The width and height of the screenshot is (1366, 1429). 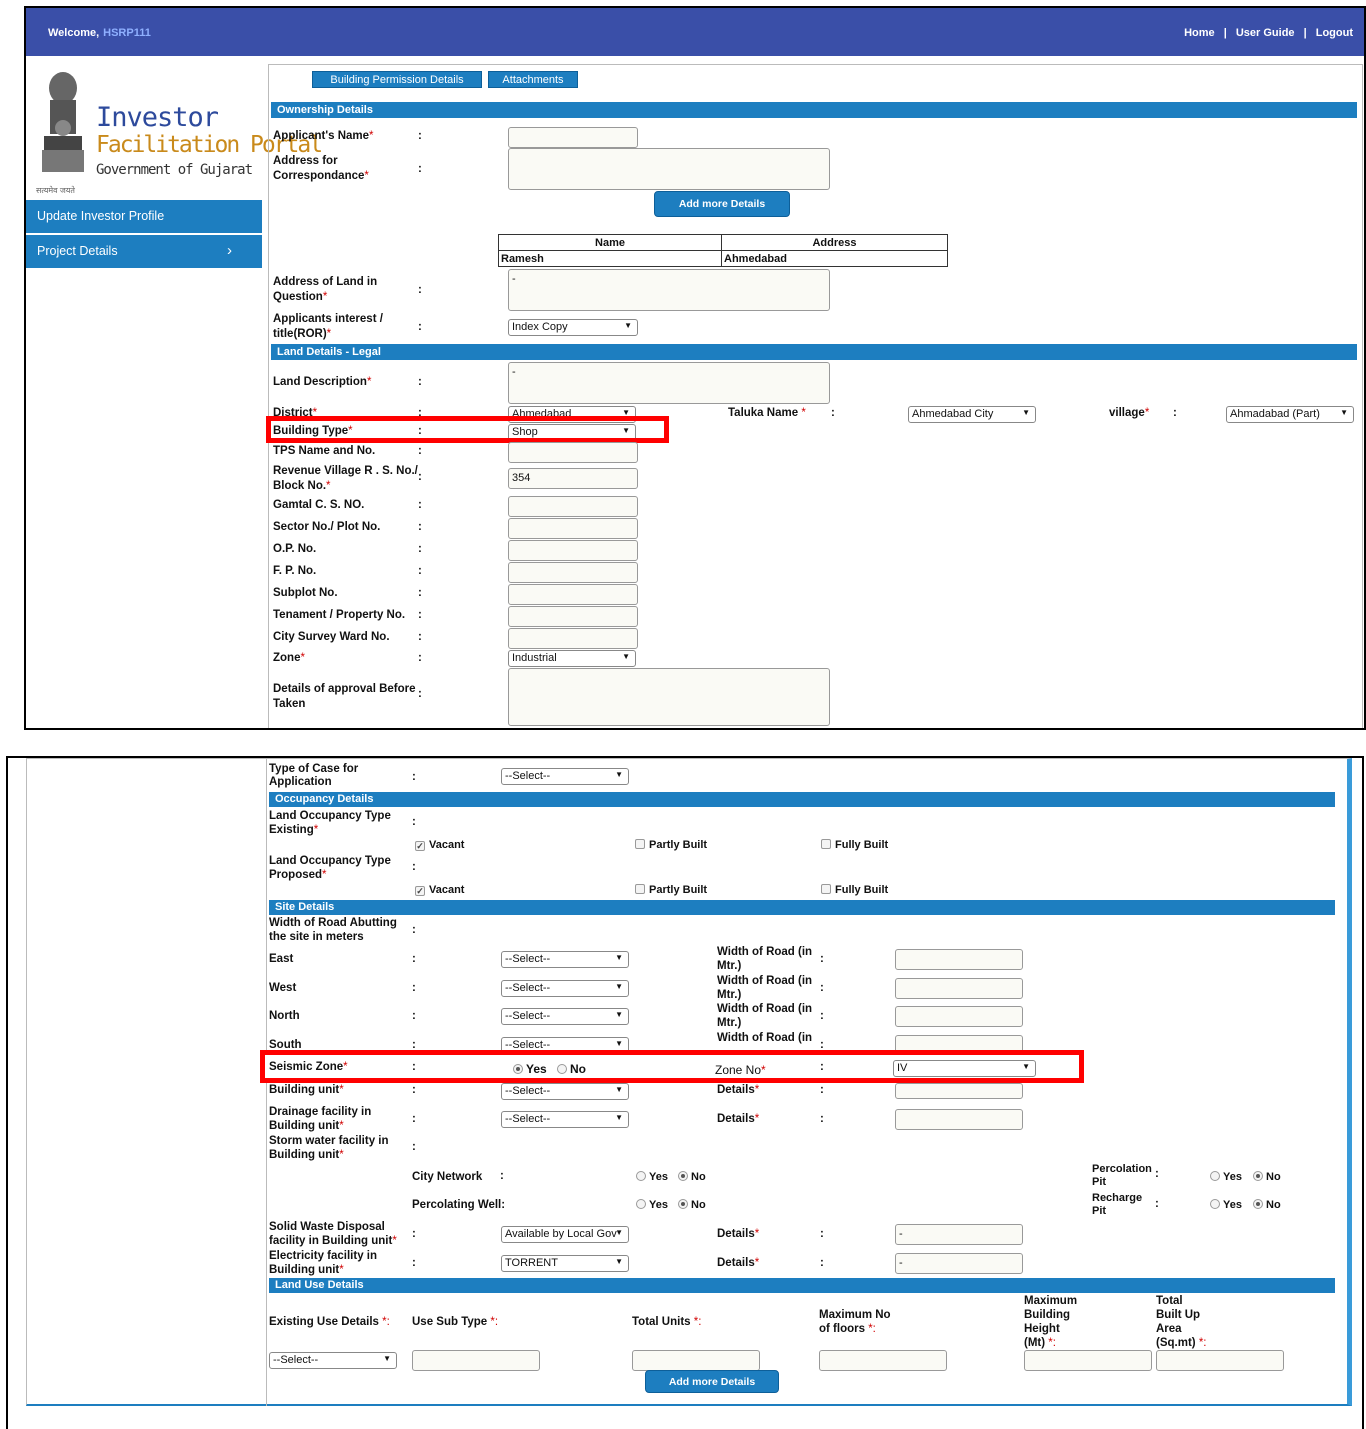 I want to click on section-ownership: Ownership Details, so click(x=814, y=110).